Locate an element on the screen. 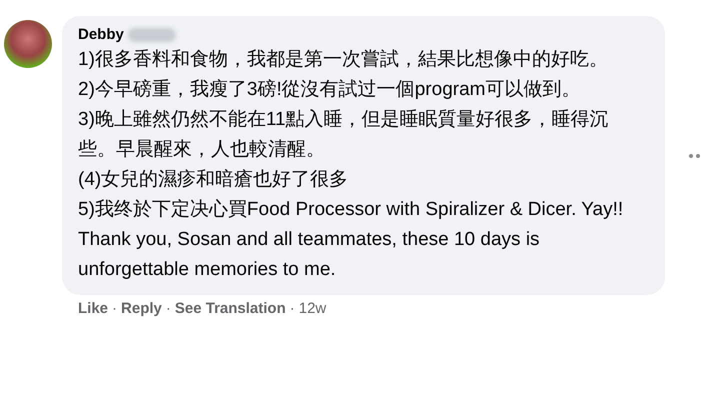 The height and width of the screenshot is (414, 702). comment-text: (4)女兒的濕疹和暗瘡也好了很多 is located at coordinates (214, 180).